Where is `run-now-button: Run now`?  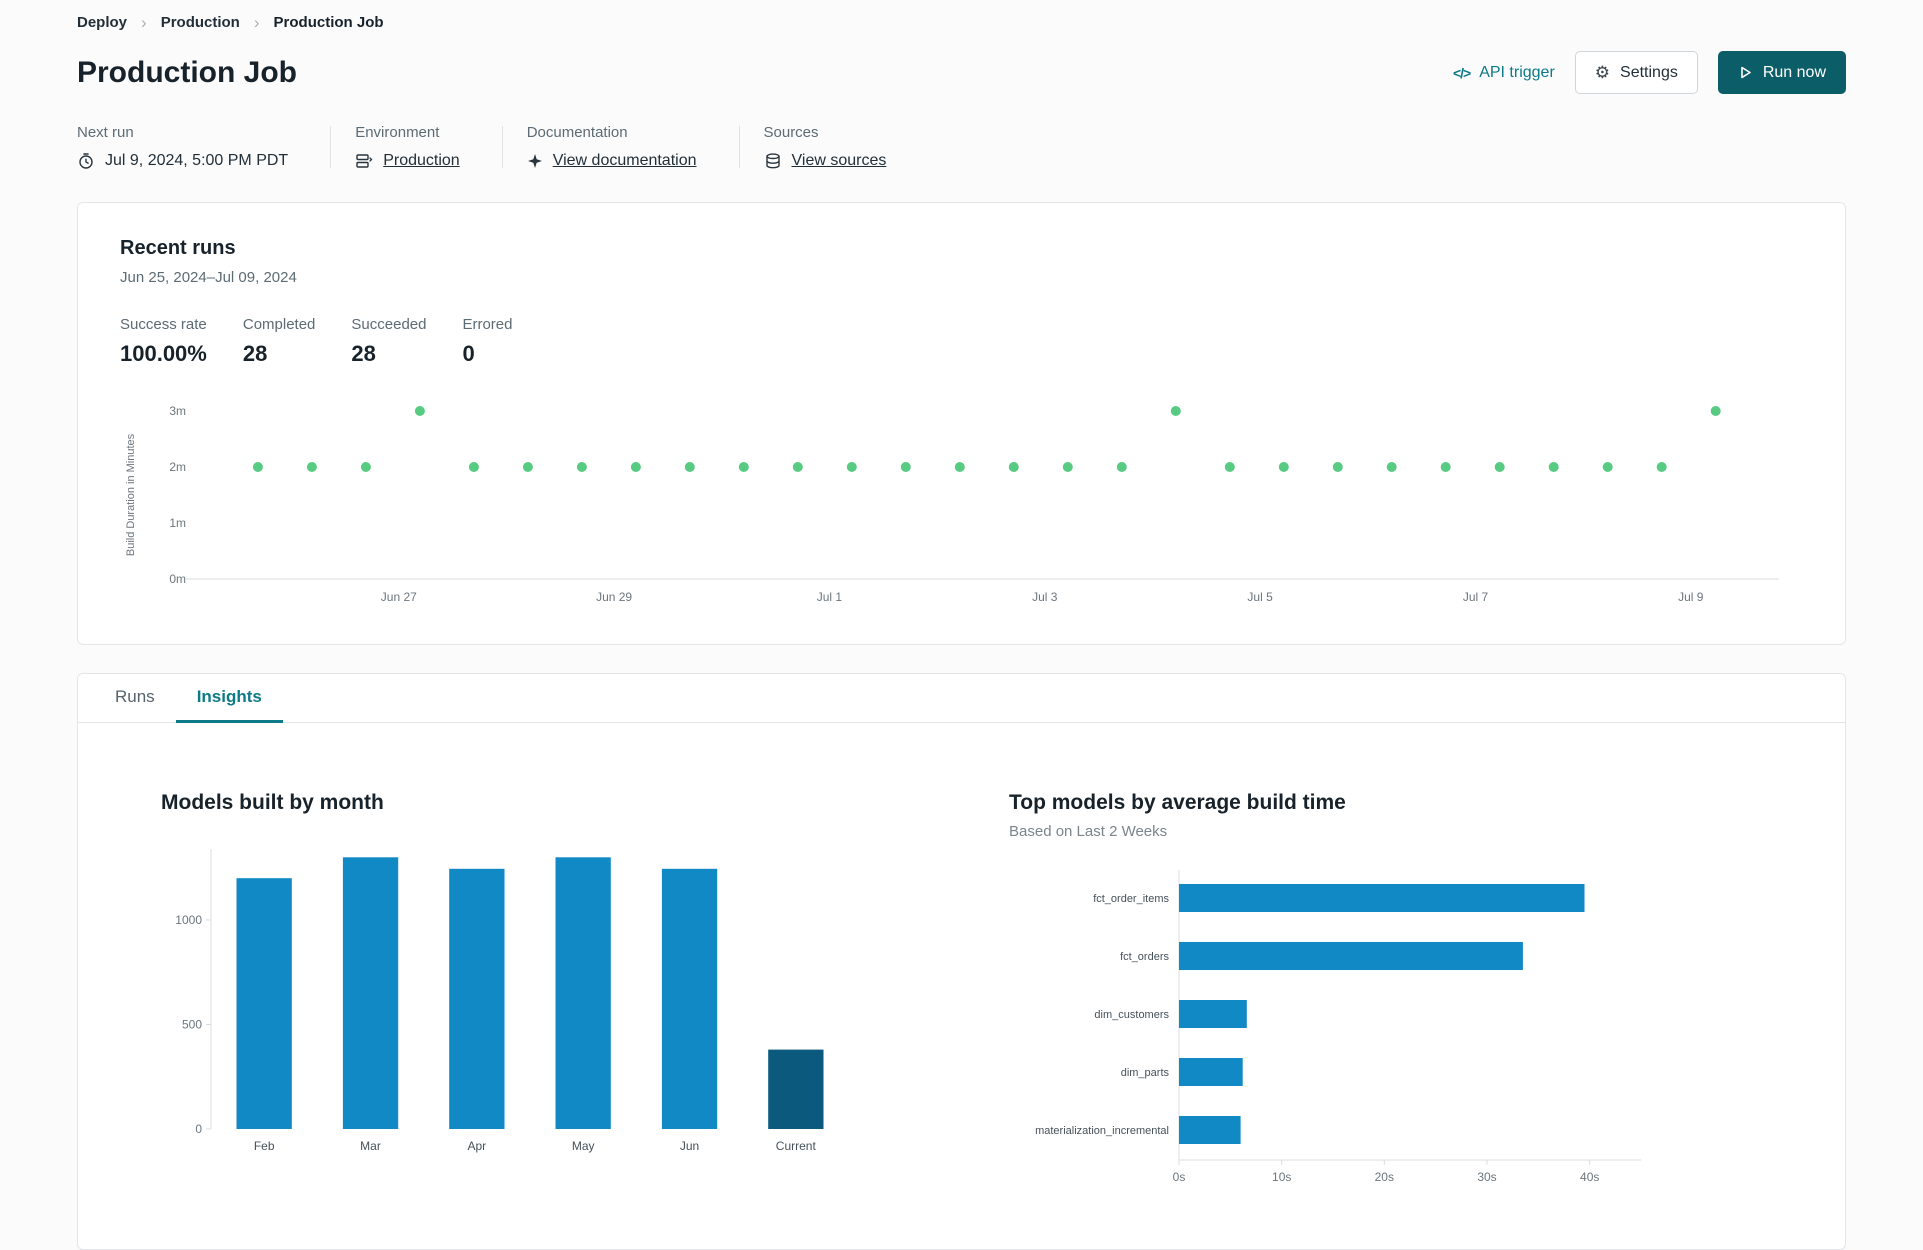 run-now-button: Run now is located at coordinates (1781, 72).